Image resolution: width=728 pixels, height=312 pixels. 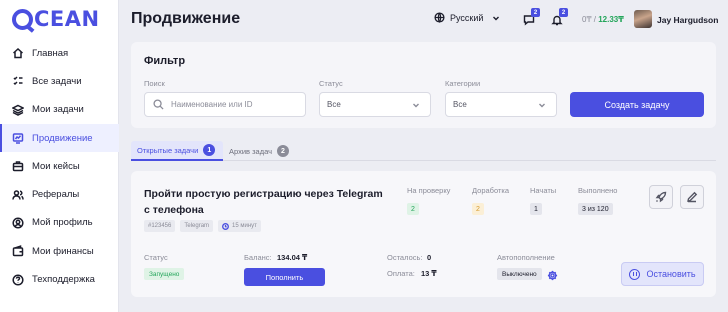 What do you see at coordinates (57, 81) in the screenshot?
I see `sidebar-item-label: Все задачи` at bounding box center [57, 81].